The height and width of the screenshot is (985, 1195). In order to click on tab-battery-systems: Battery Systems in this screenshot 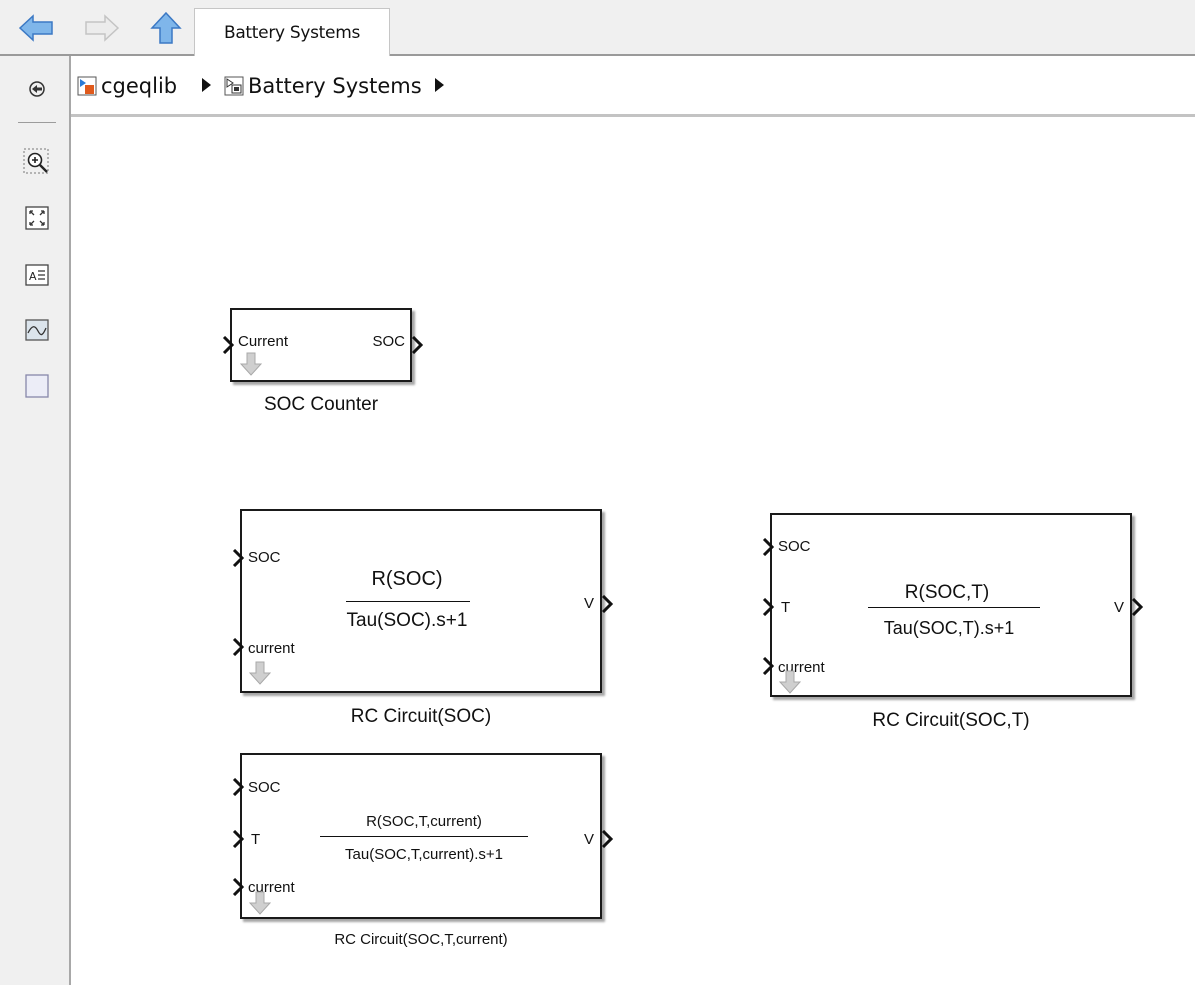, I will do `click(292, 32)`.